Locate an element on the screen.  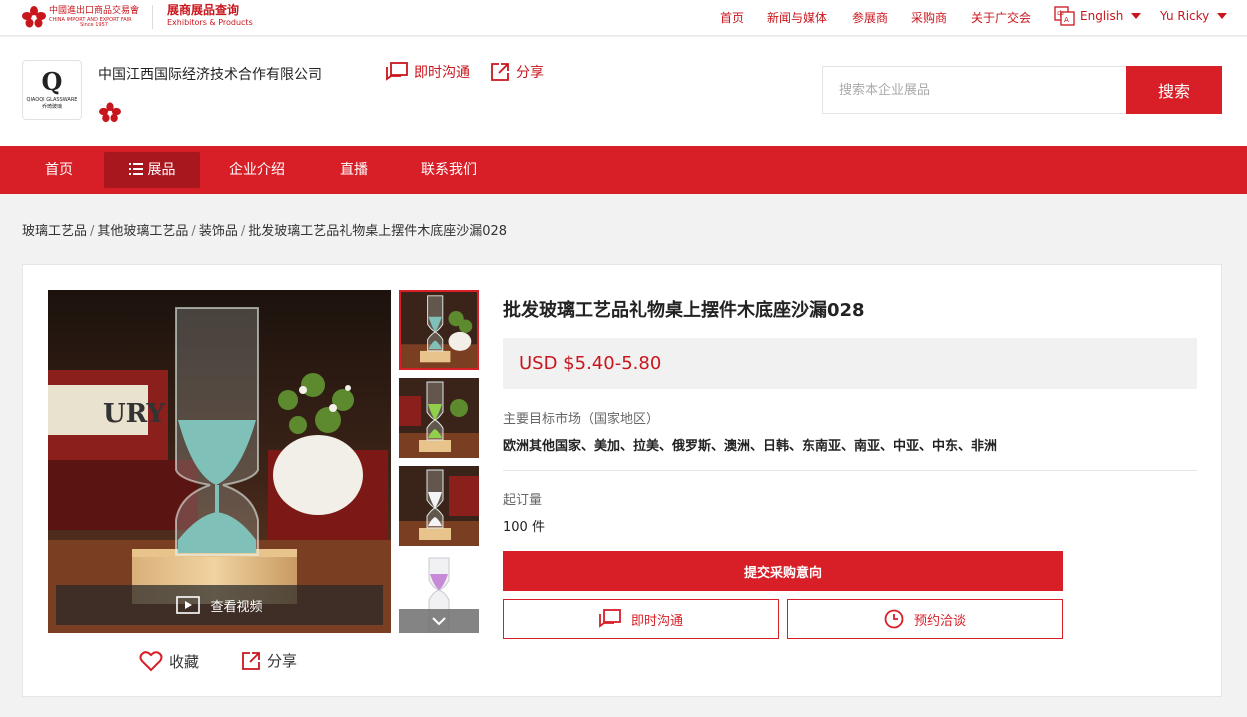
view-video-label: 查看视频 is located at coordinates (236, 607).